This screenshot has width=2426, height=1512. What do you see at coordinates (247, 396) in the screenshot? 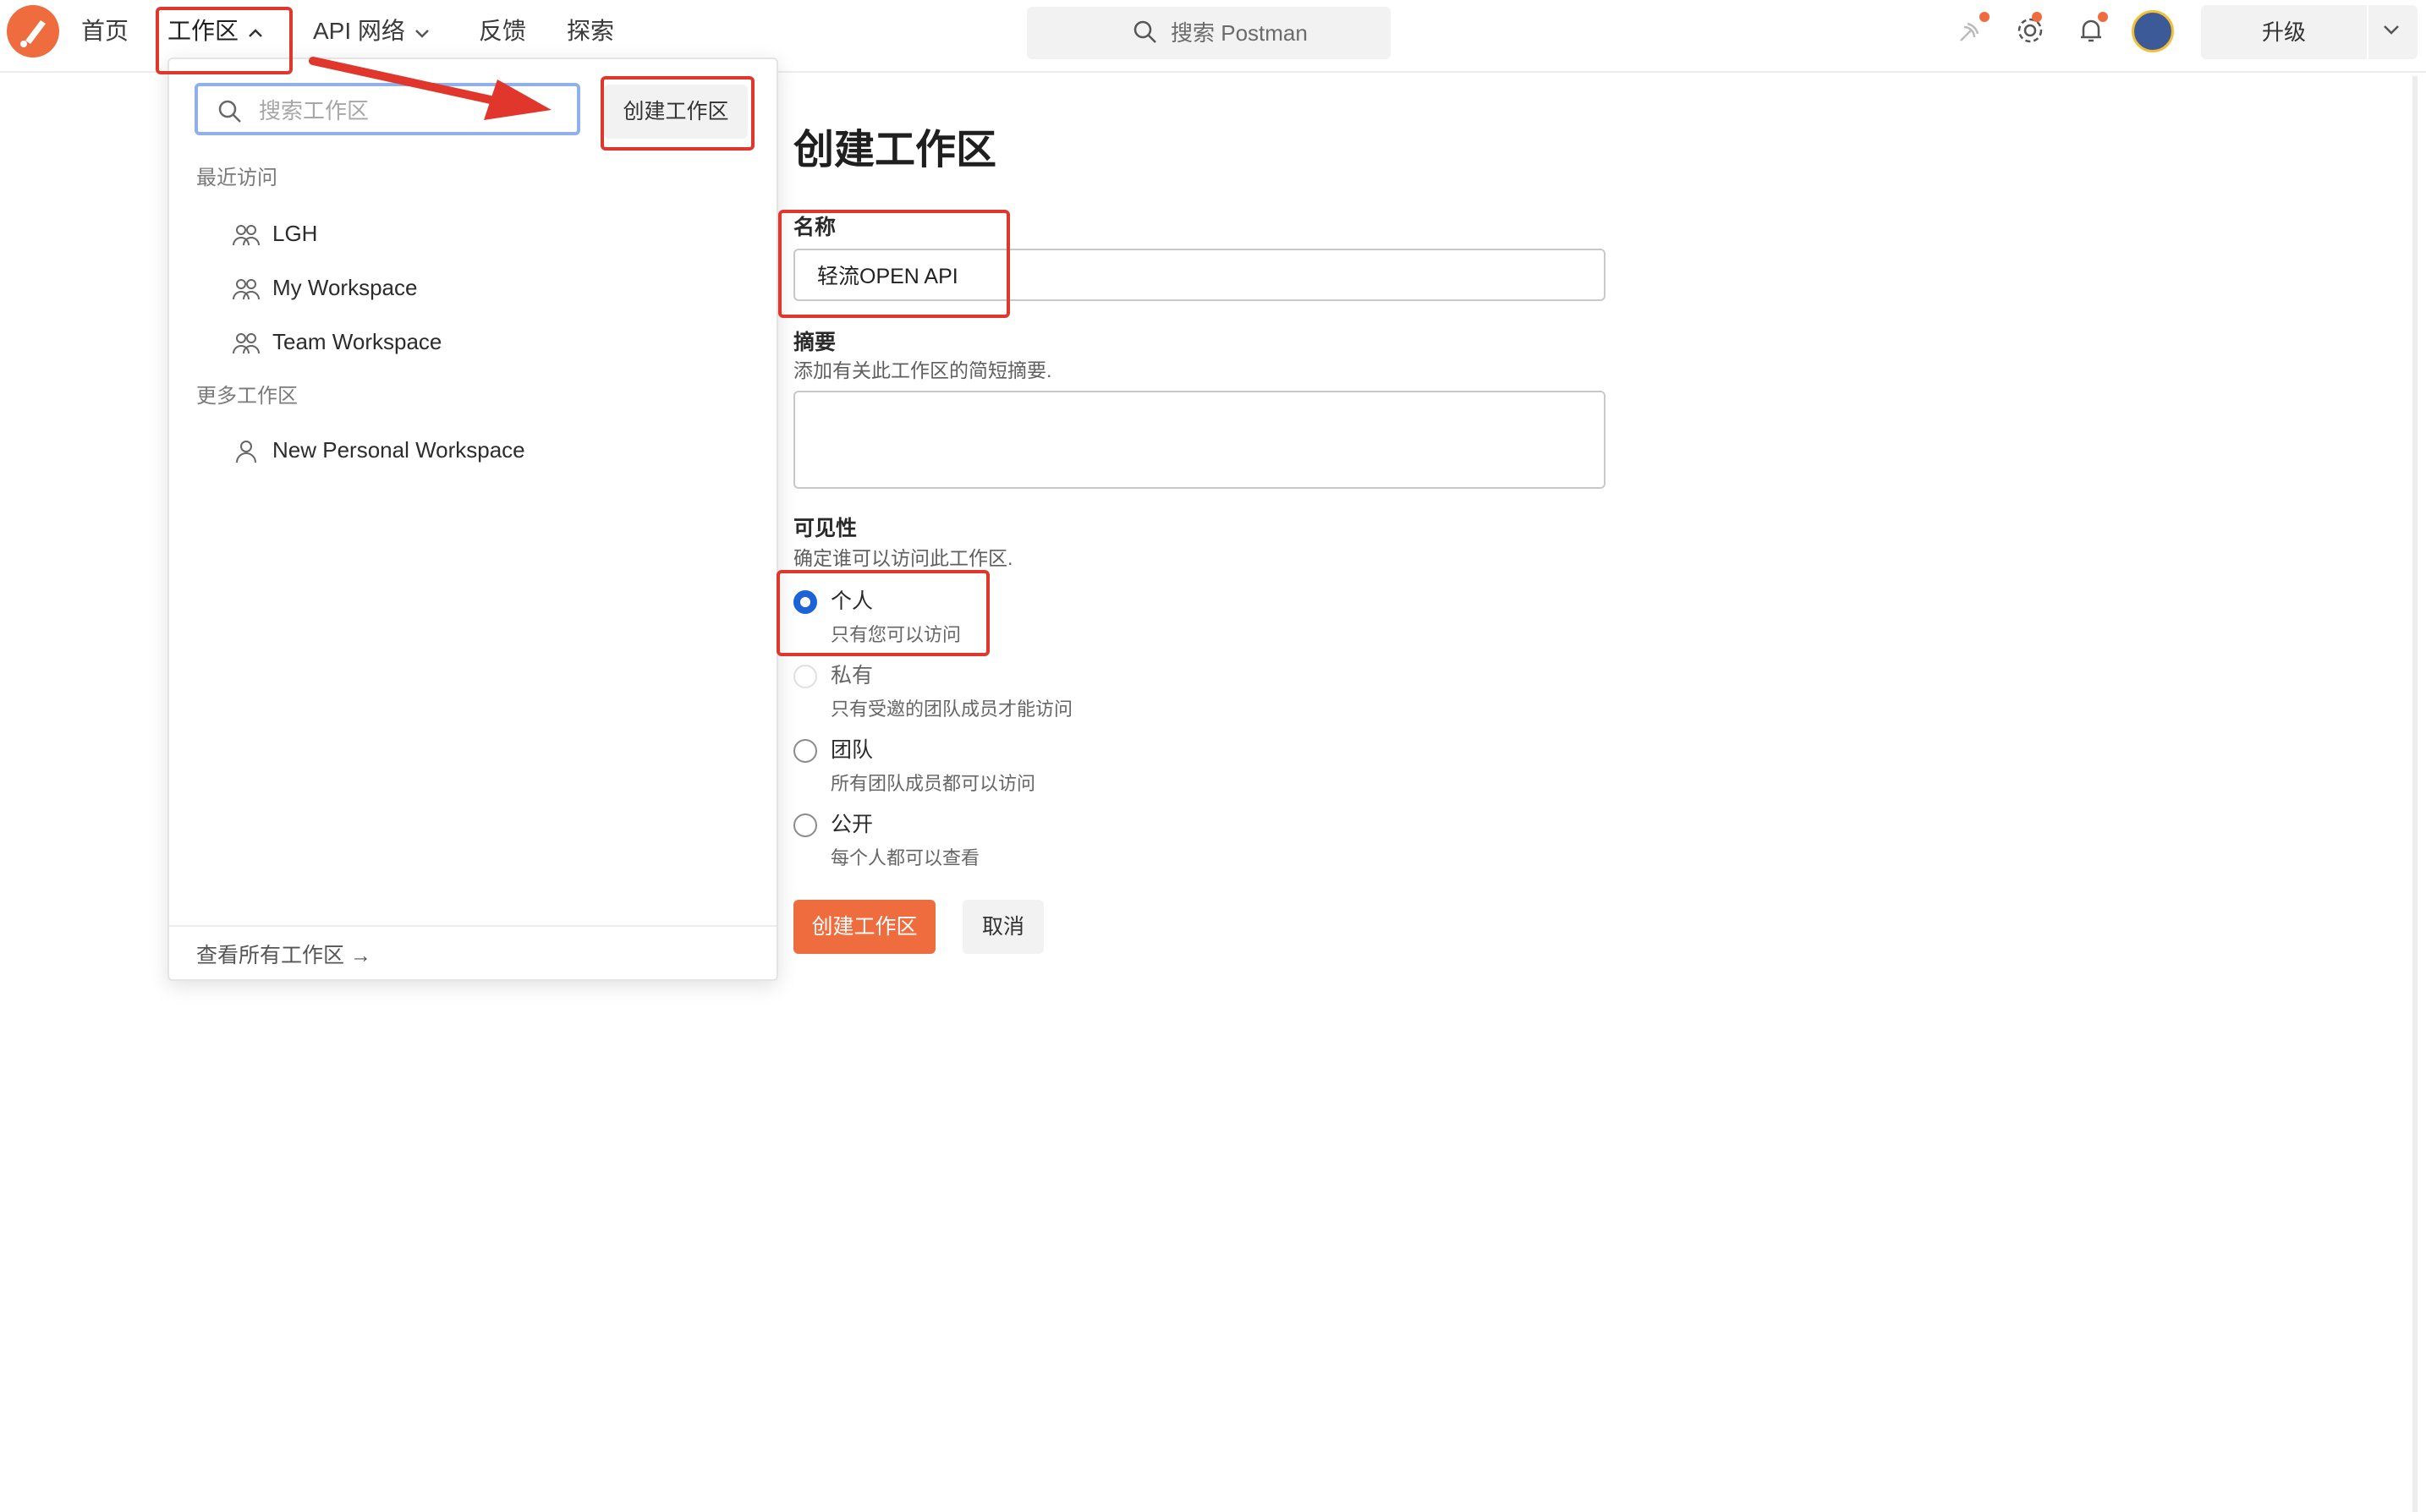
I see `more-section-label: 更多工作区` at bounding box center [247, 396].